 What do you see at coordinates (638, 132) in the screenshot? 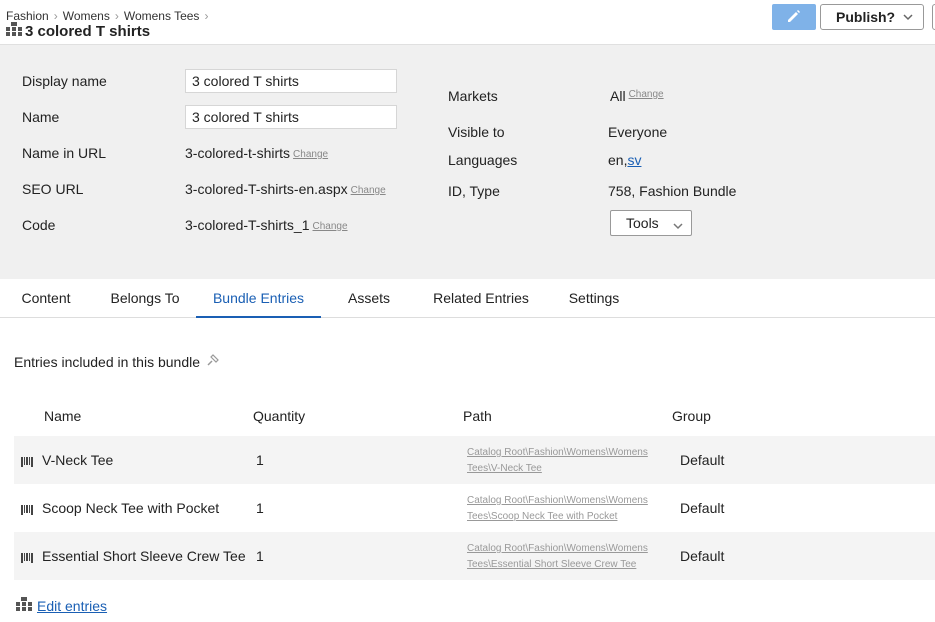
I see `visible-to-value: Everyone` at bounding box center [638, 132].